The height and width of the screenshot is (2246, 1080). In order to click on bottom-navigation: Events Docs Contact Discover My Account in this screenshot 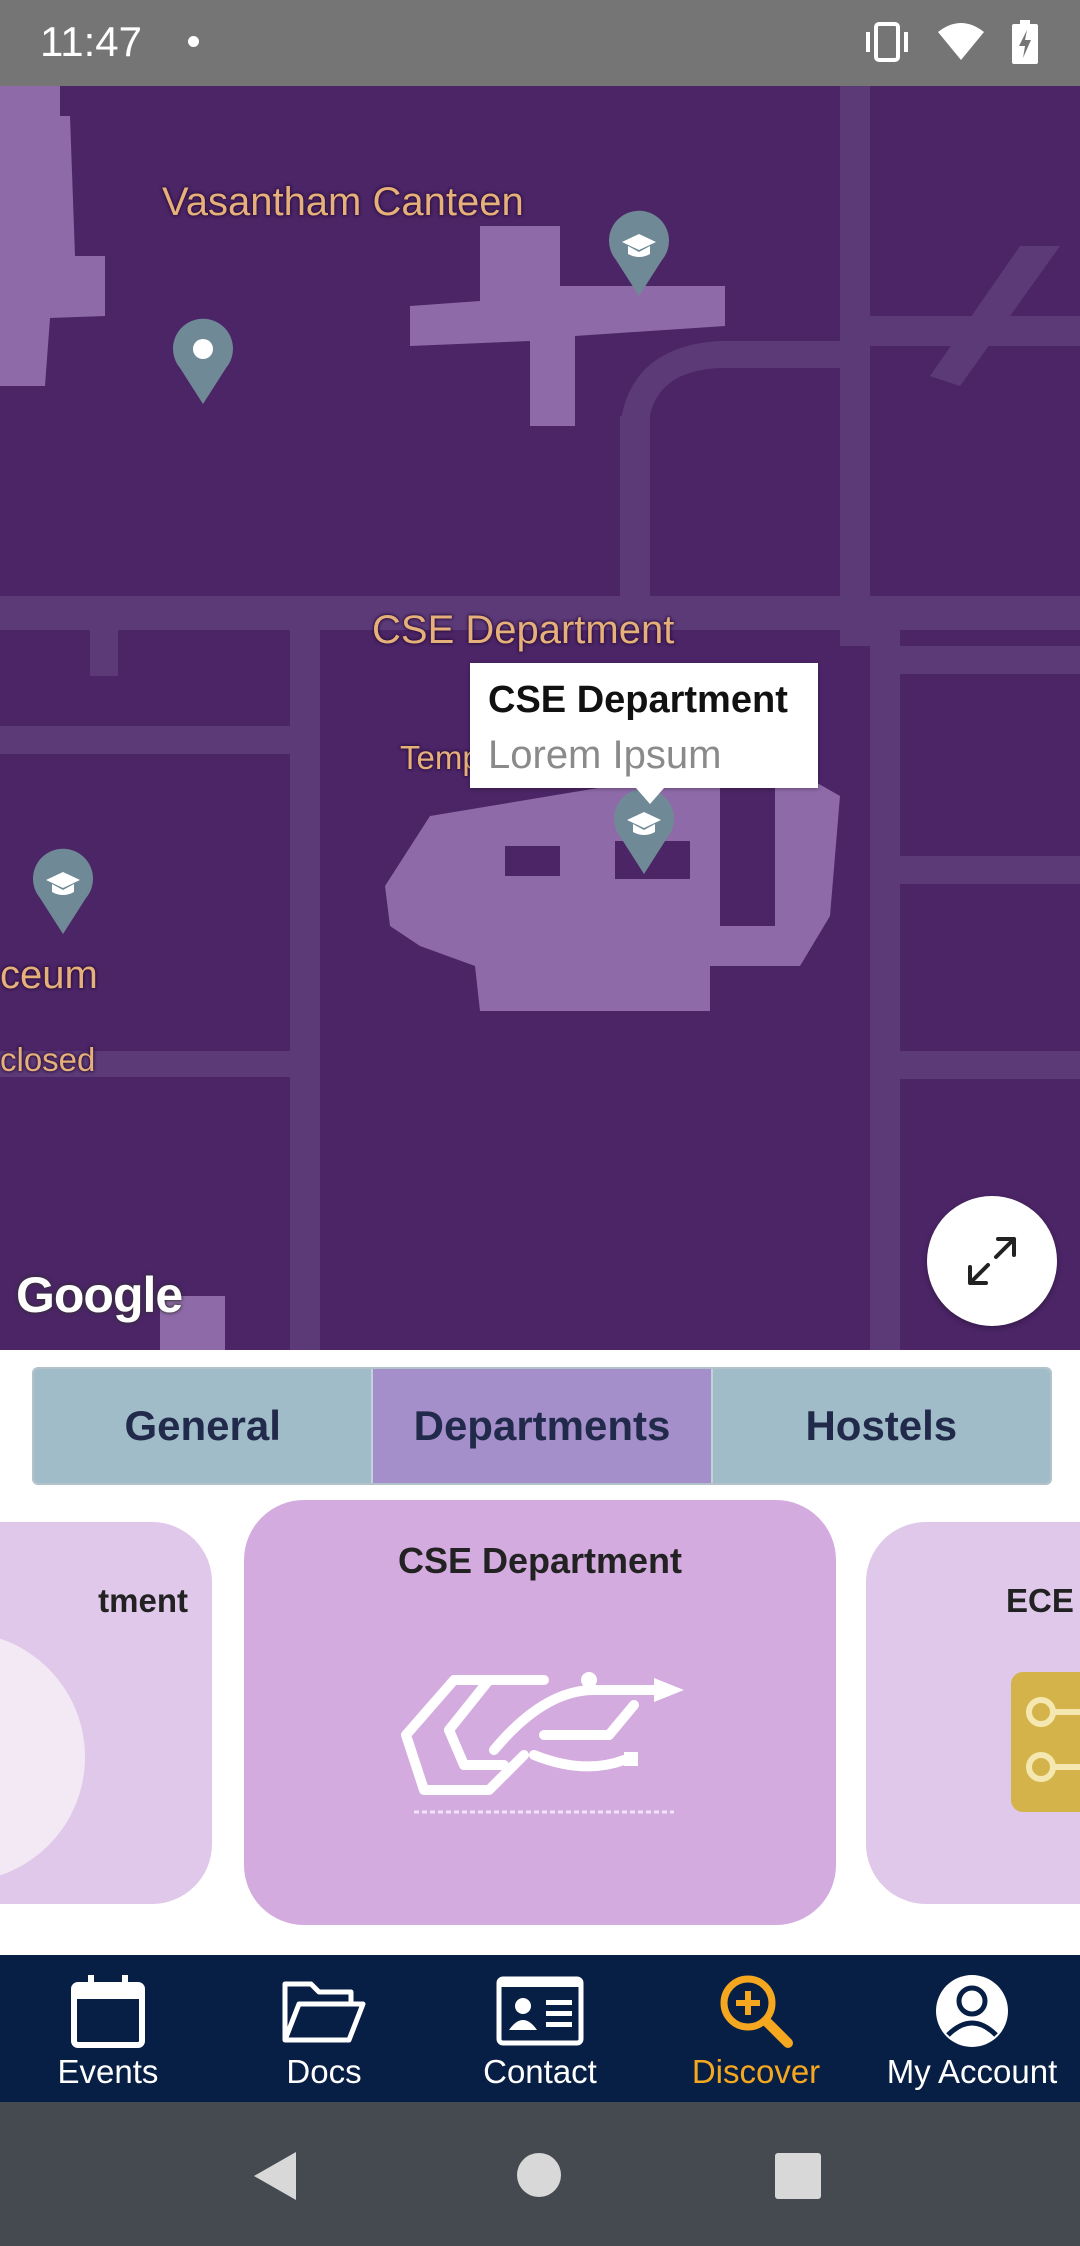, I will do `click(540, 2028)`.